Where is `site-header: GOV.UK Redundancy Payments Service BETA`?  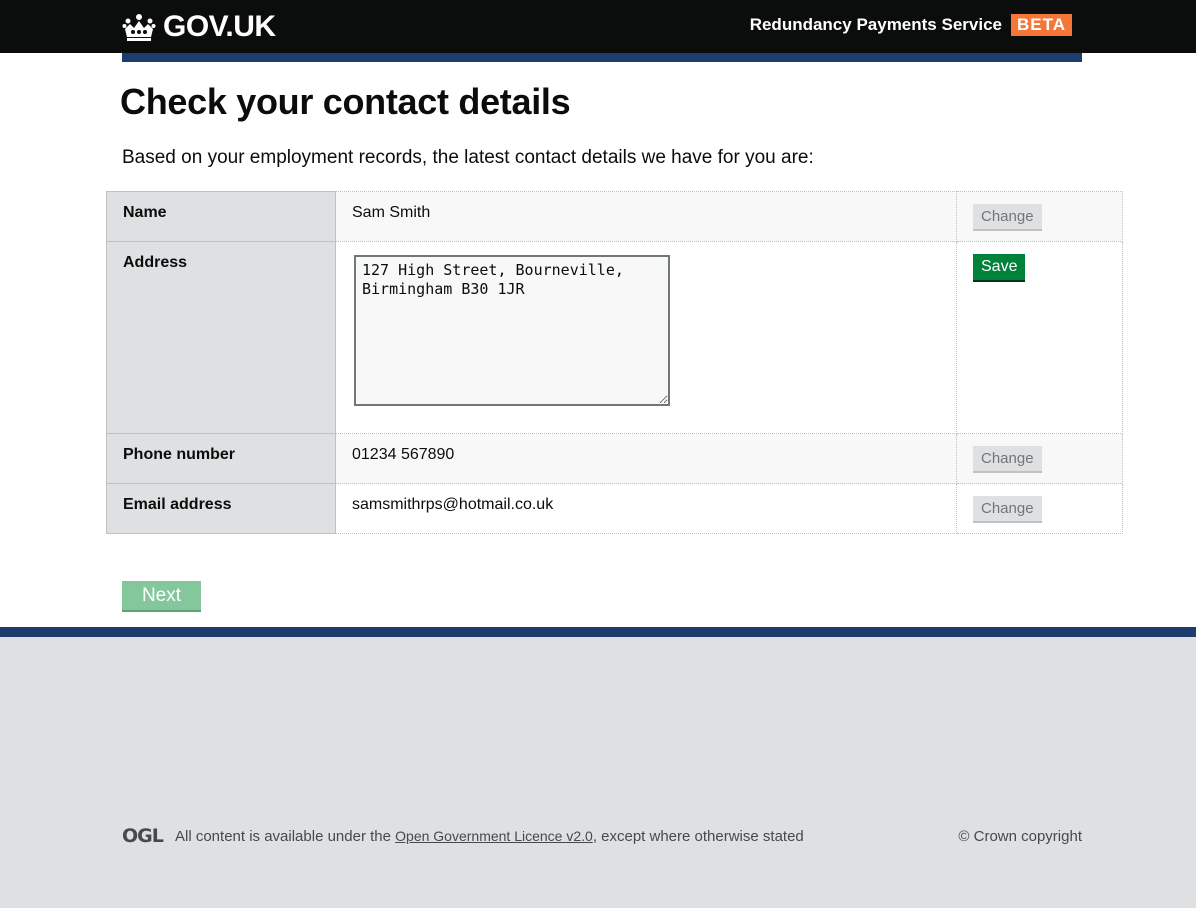
site-header: GOV.UK Redundancy Payments Service BETA is located at coordinates (598, 26).